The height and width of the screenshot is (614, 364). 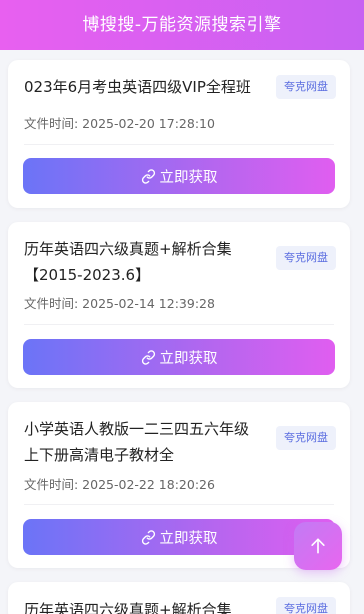 What do you see at coordinates (119, 123) in the screenshot?
I see `file-time: 文件时间: 2025-02-20 17:28:10` at bounding box center [119, 123].